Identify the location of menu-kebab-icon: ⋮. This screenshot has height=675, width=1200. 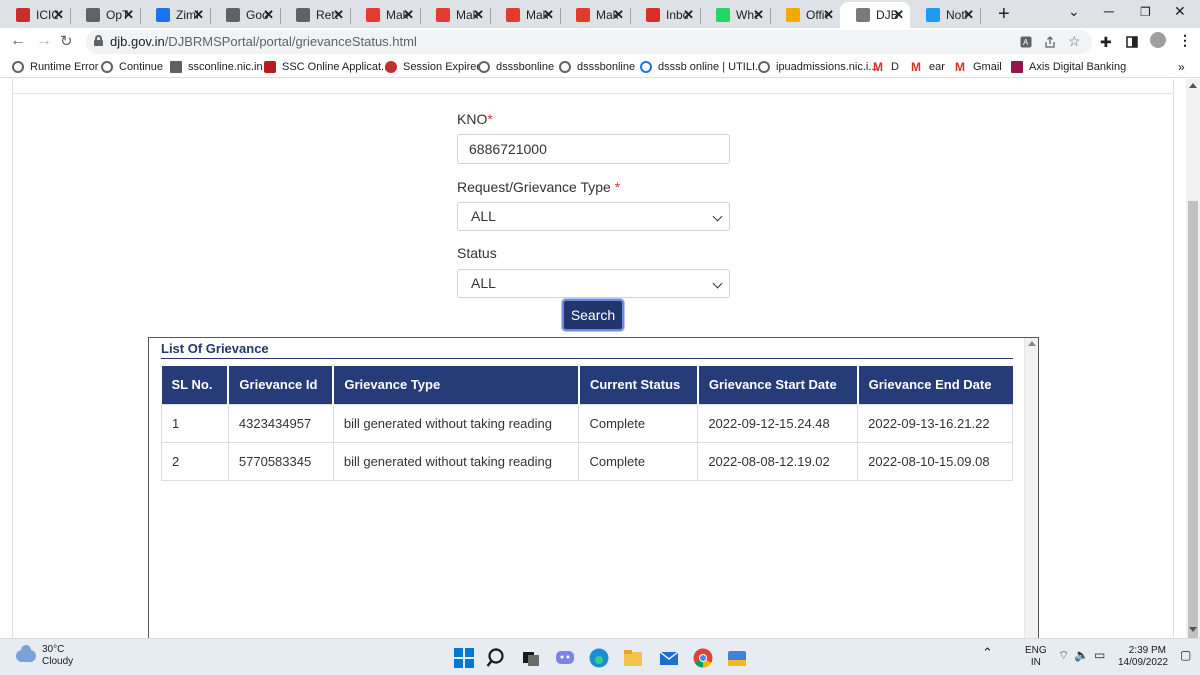
(1185, 40).